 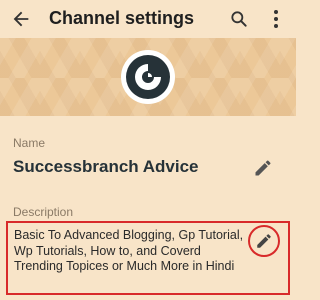 I want to click on edit-description-button, so click(x=264, y=241).